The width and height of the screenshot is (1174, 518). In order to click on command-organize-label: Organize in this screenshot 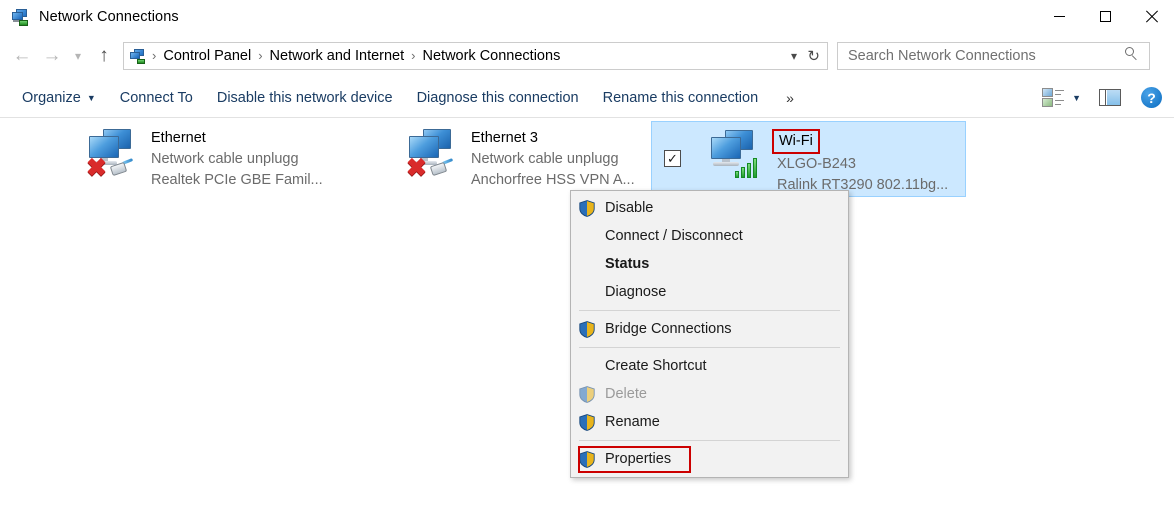, I will do `click(51, 97)`.